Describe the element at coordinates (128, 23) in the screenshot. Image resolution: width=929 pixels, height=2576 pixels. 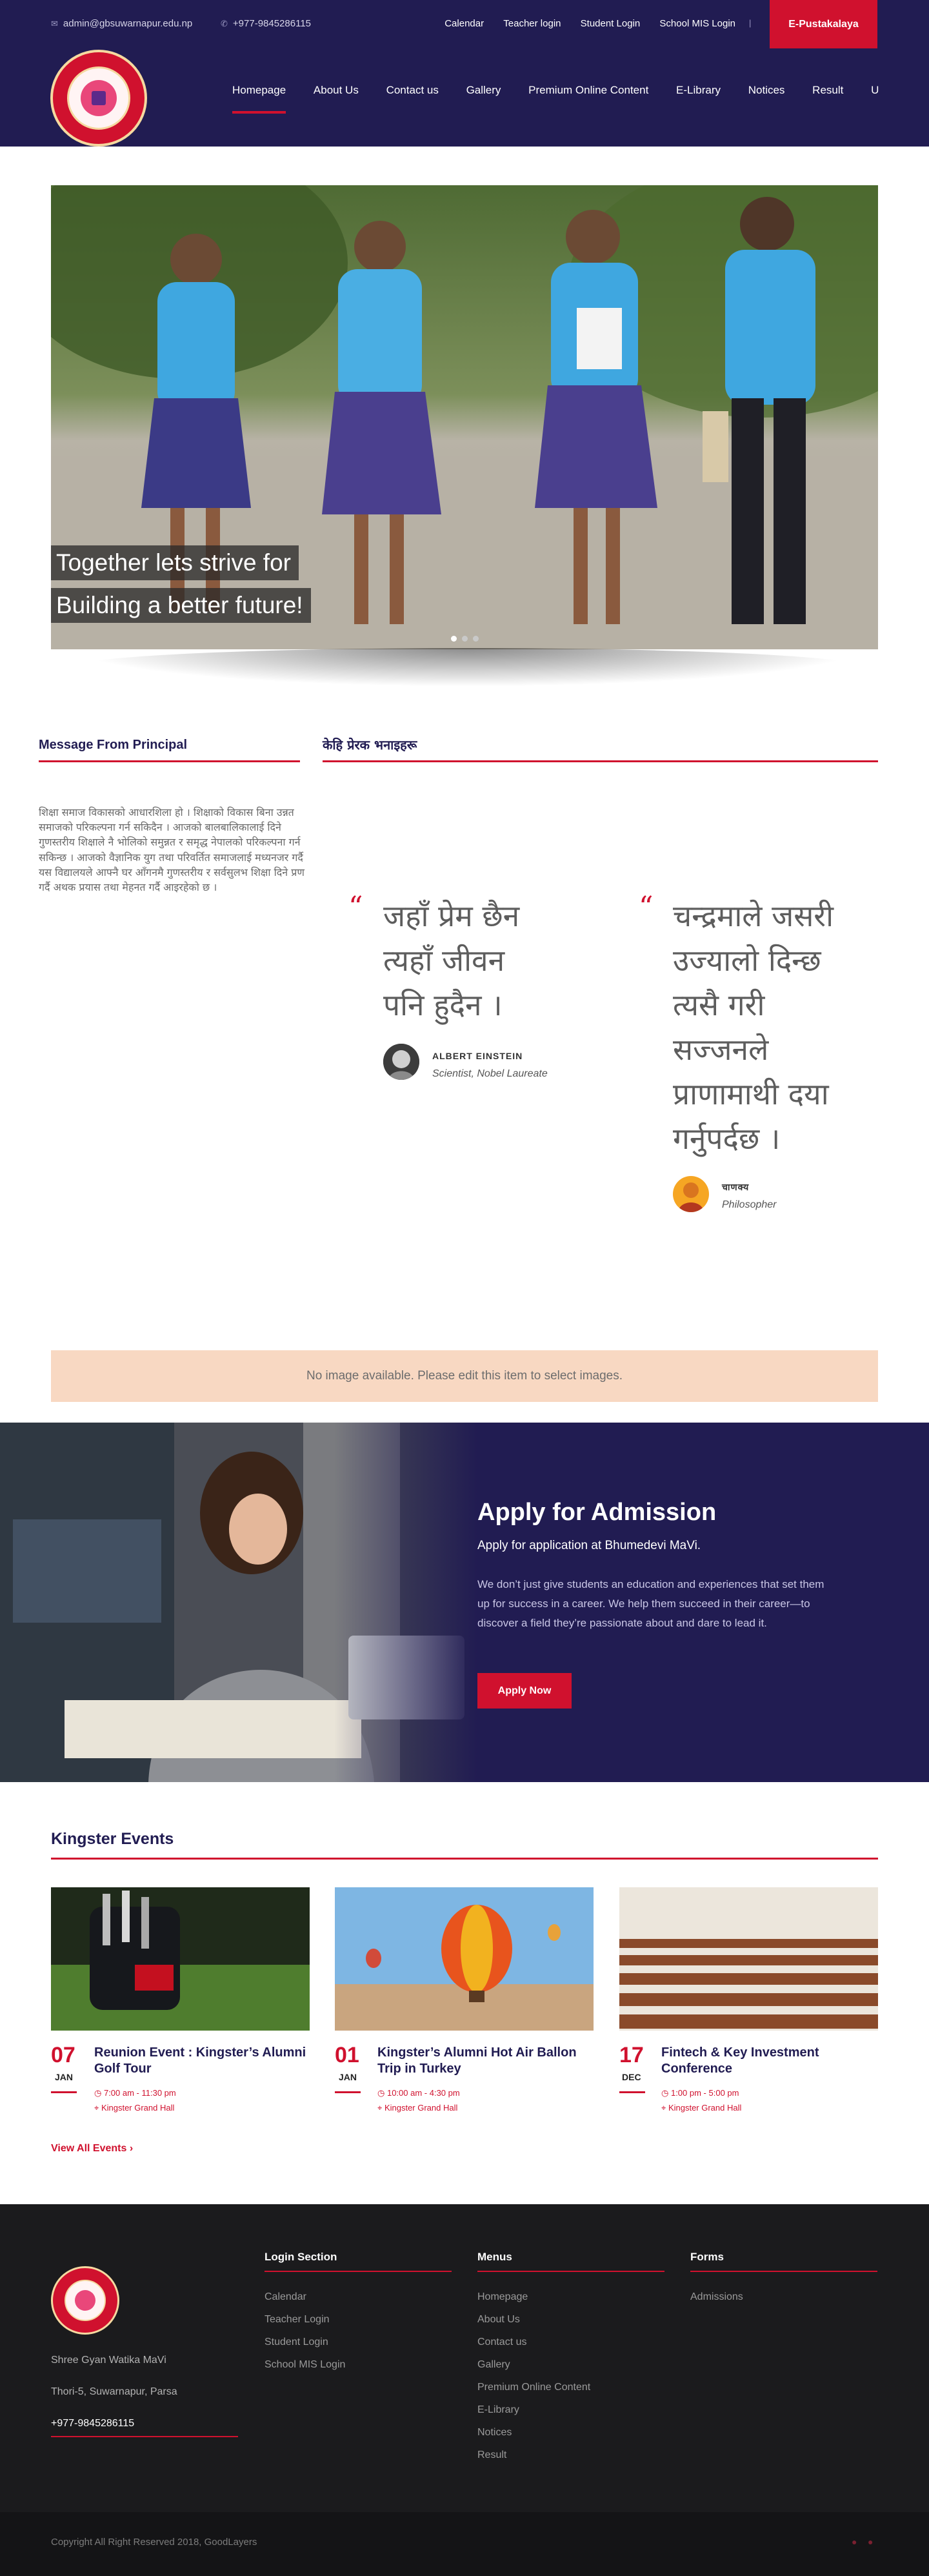
I see `email-text: admin@gbsuwarnapur.edu.np` at that location.